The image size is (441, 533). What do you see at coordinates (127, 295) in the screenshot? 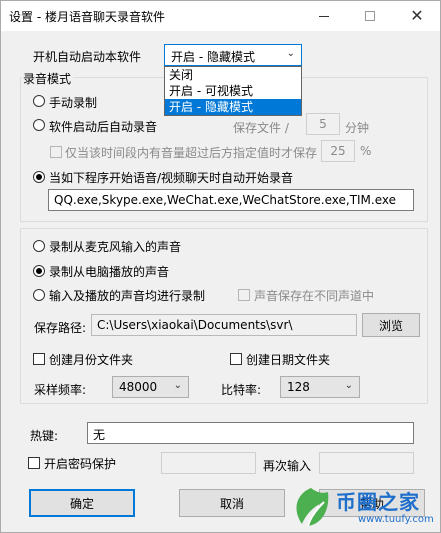
I see `radio-both-label: 输入及播放的声音均进行录制` at bounding box center [127, 295].